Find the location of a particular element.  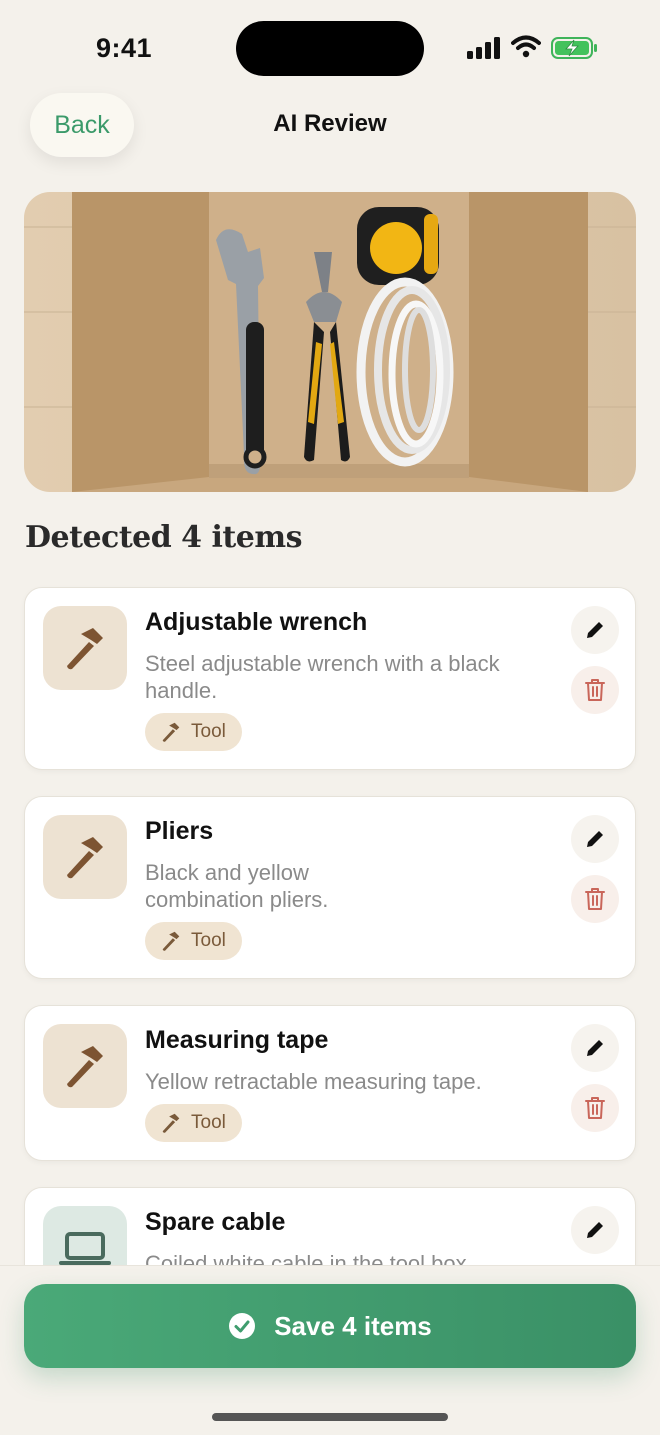

wifi-icon is located at coordinates (526, 46).